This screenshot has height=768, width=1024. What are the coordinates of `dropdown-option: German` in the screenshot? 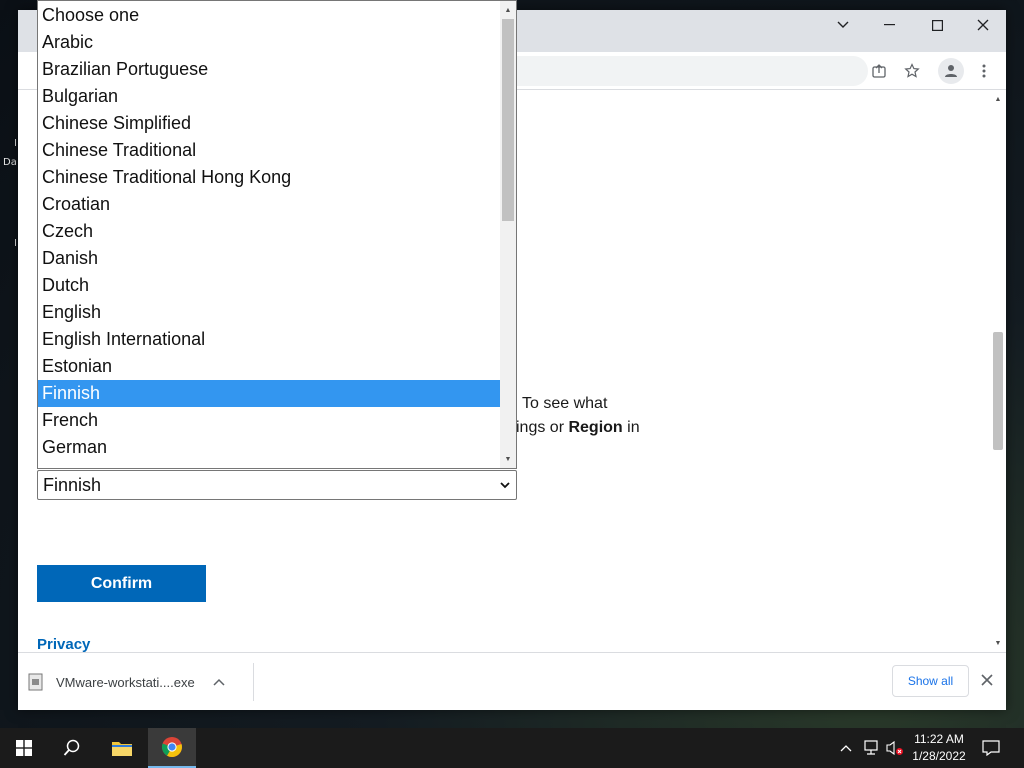 It's located at (269, 447).